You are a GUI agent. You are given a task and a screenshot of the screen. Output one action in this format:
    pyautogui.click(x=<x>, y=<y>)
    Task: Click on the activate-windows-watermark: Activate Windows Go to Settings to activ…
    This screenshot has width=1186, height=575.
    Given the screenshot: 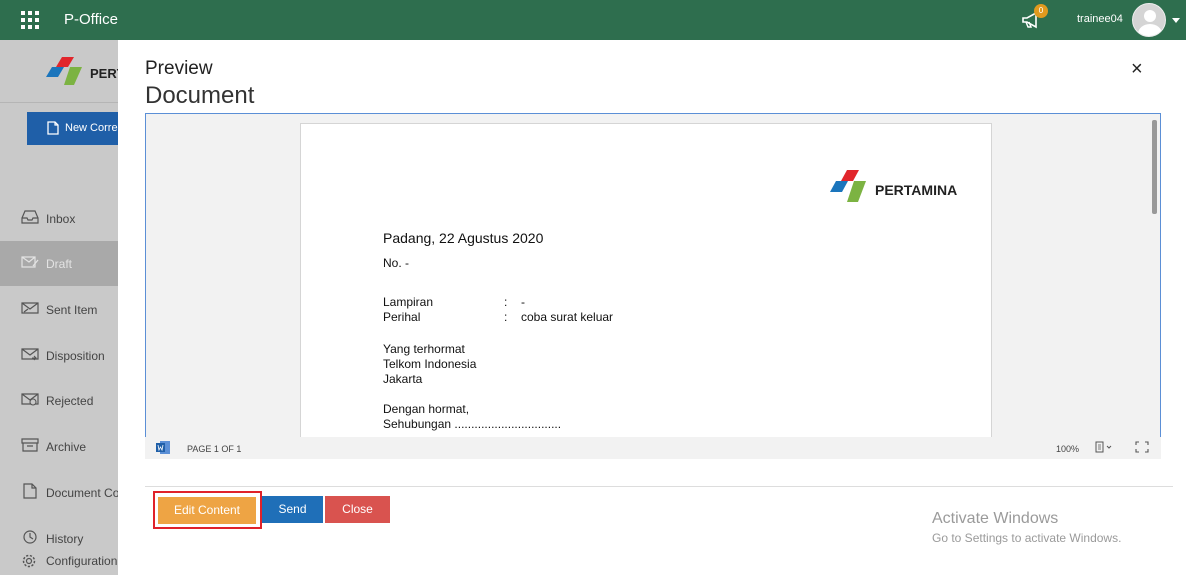 What is the action you would take?
    pyautogui.click(x=1026, y=527)
    